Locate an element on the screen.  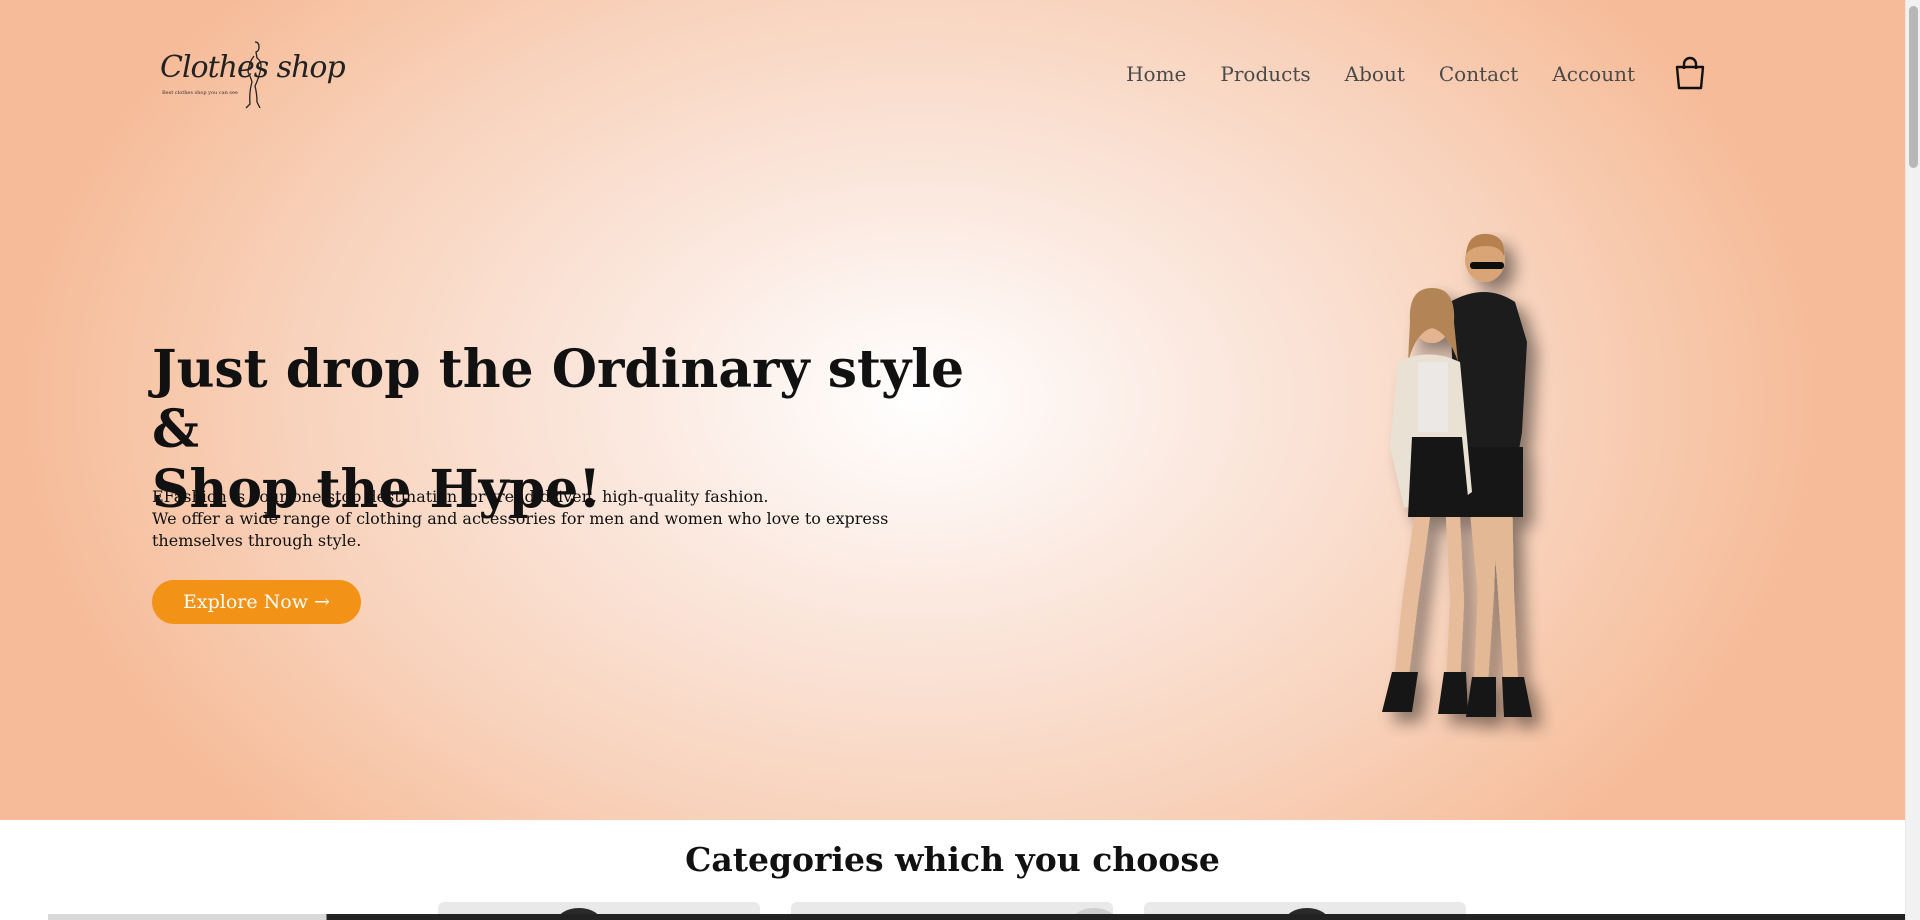
couple-models-photo is located at coordinates (1457, 475).